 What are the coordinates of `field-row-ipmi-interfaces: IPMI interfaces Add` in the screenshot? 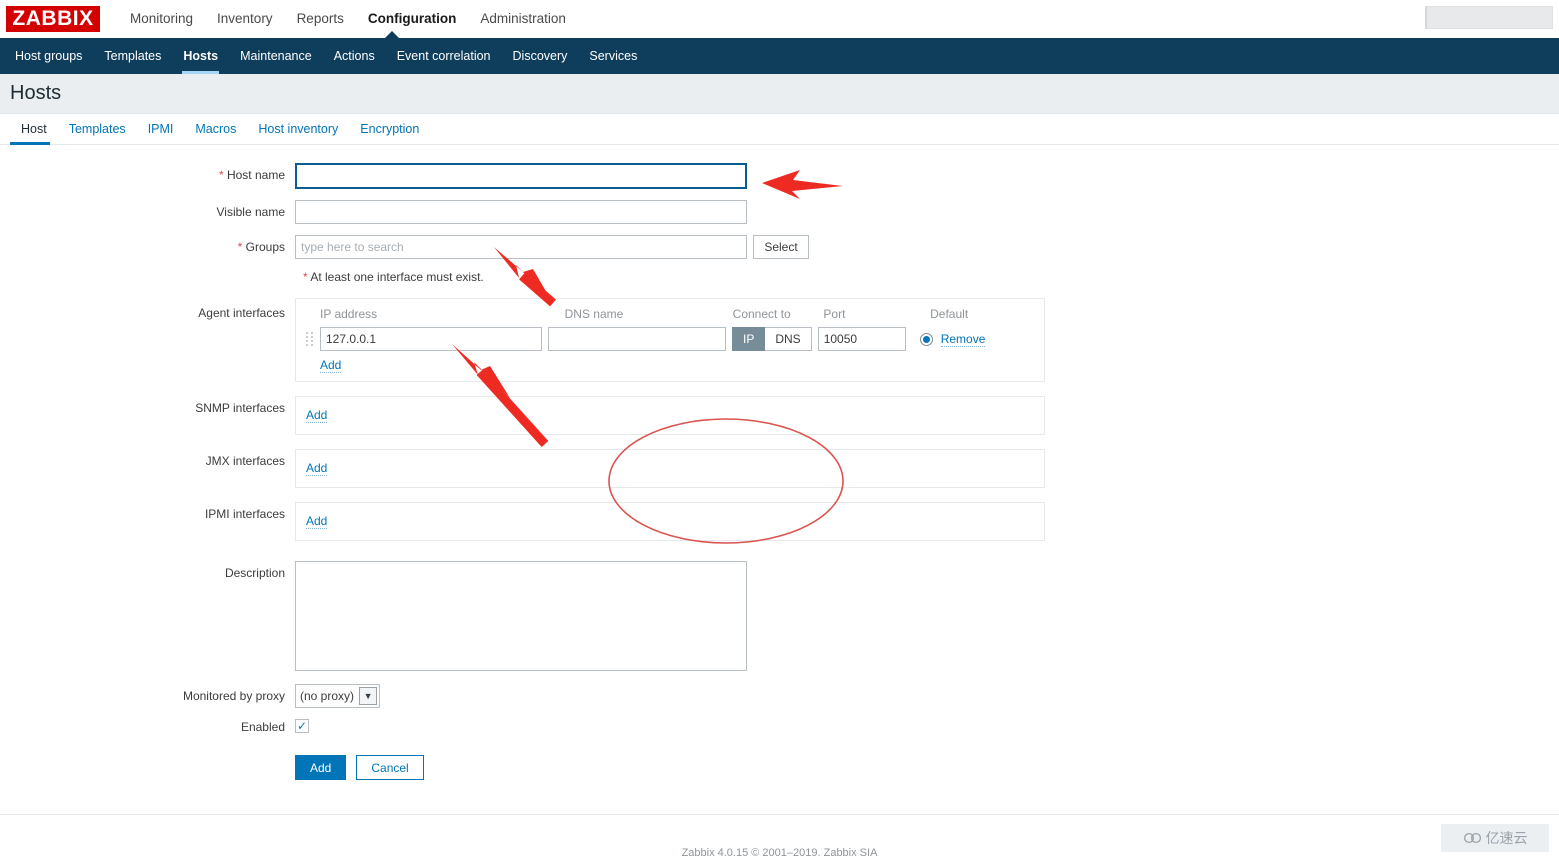 It's located at (779, 521).